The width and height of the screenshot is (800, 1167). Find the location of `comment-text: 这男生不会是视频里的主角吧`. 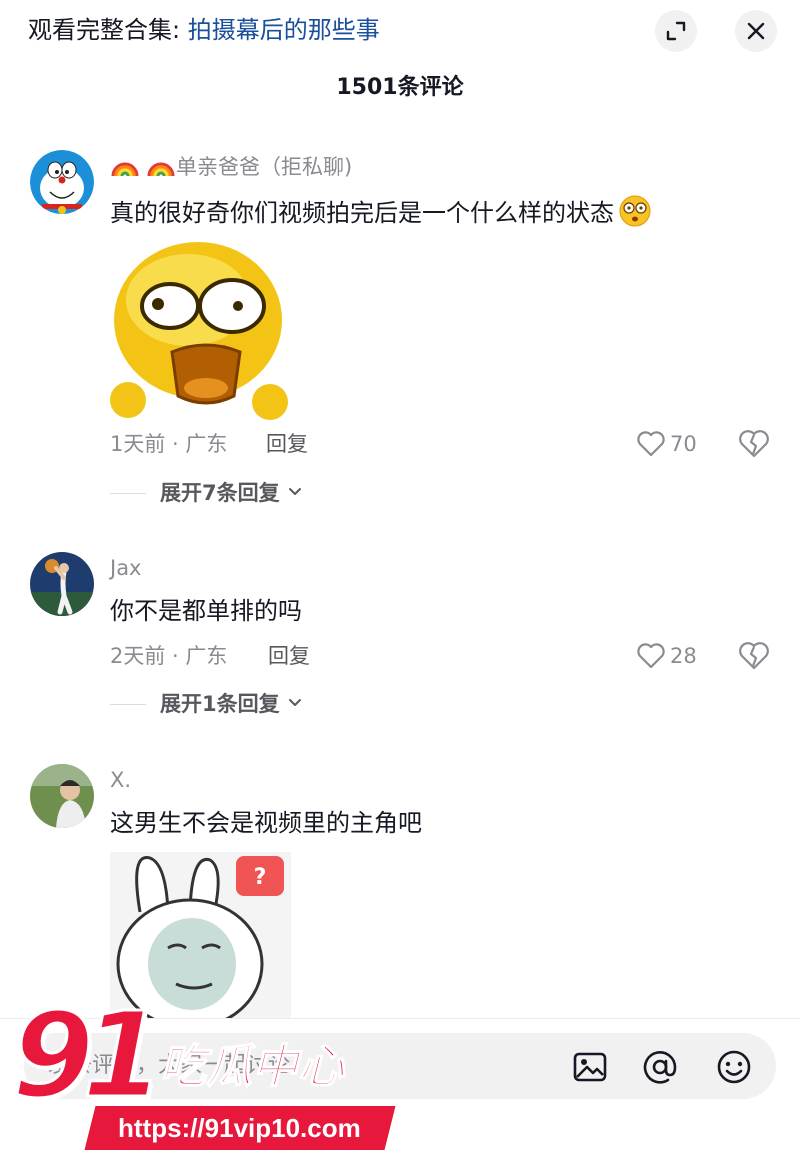

comment-text: 这男生不会是视频里的主角吧 is located at coordinates (266, 823).